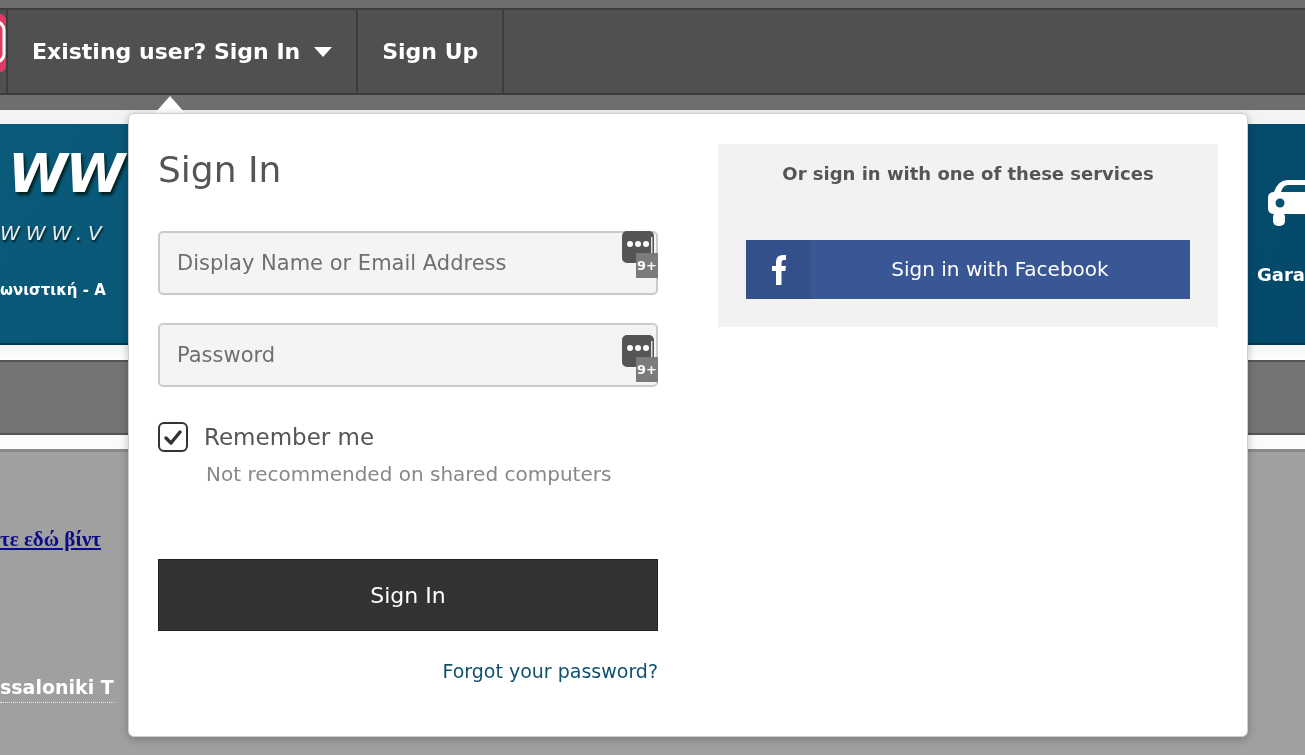  I want to click on hint-text: Not recommended on shared computers, so click(409, 474).